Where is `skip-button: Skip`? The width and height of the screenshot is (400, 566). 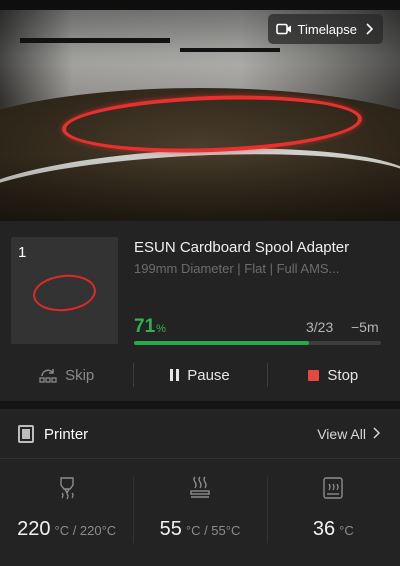 skip-button: Skip is located at coordinates (66, 375).